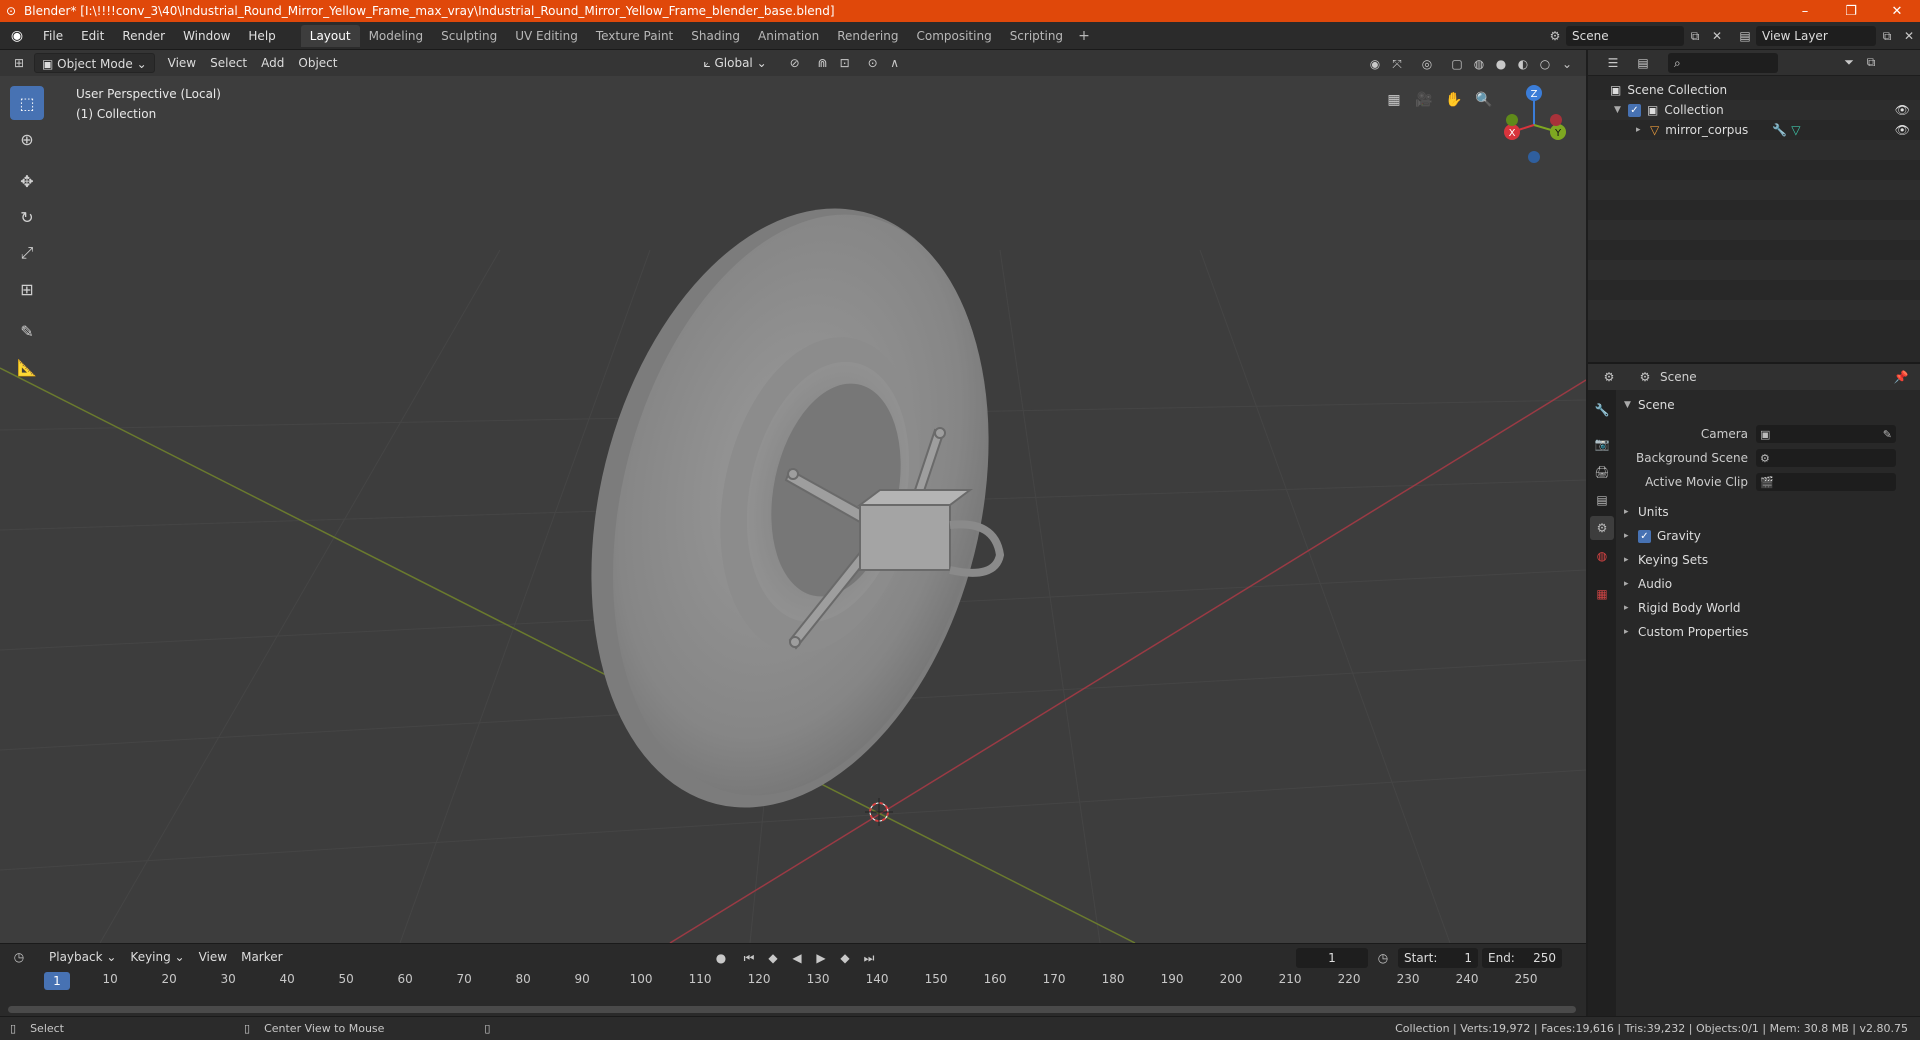 This screenshot has height=1040, width=1920. I want to click on mesh-data-icon: ▽, so click(1795, 130).